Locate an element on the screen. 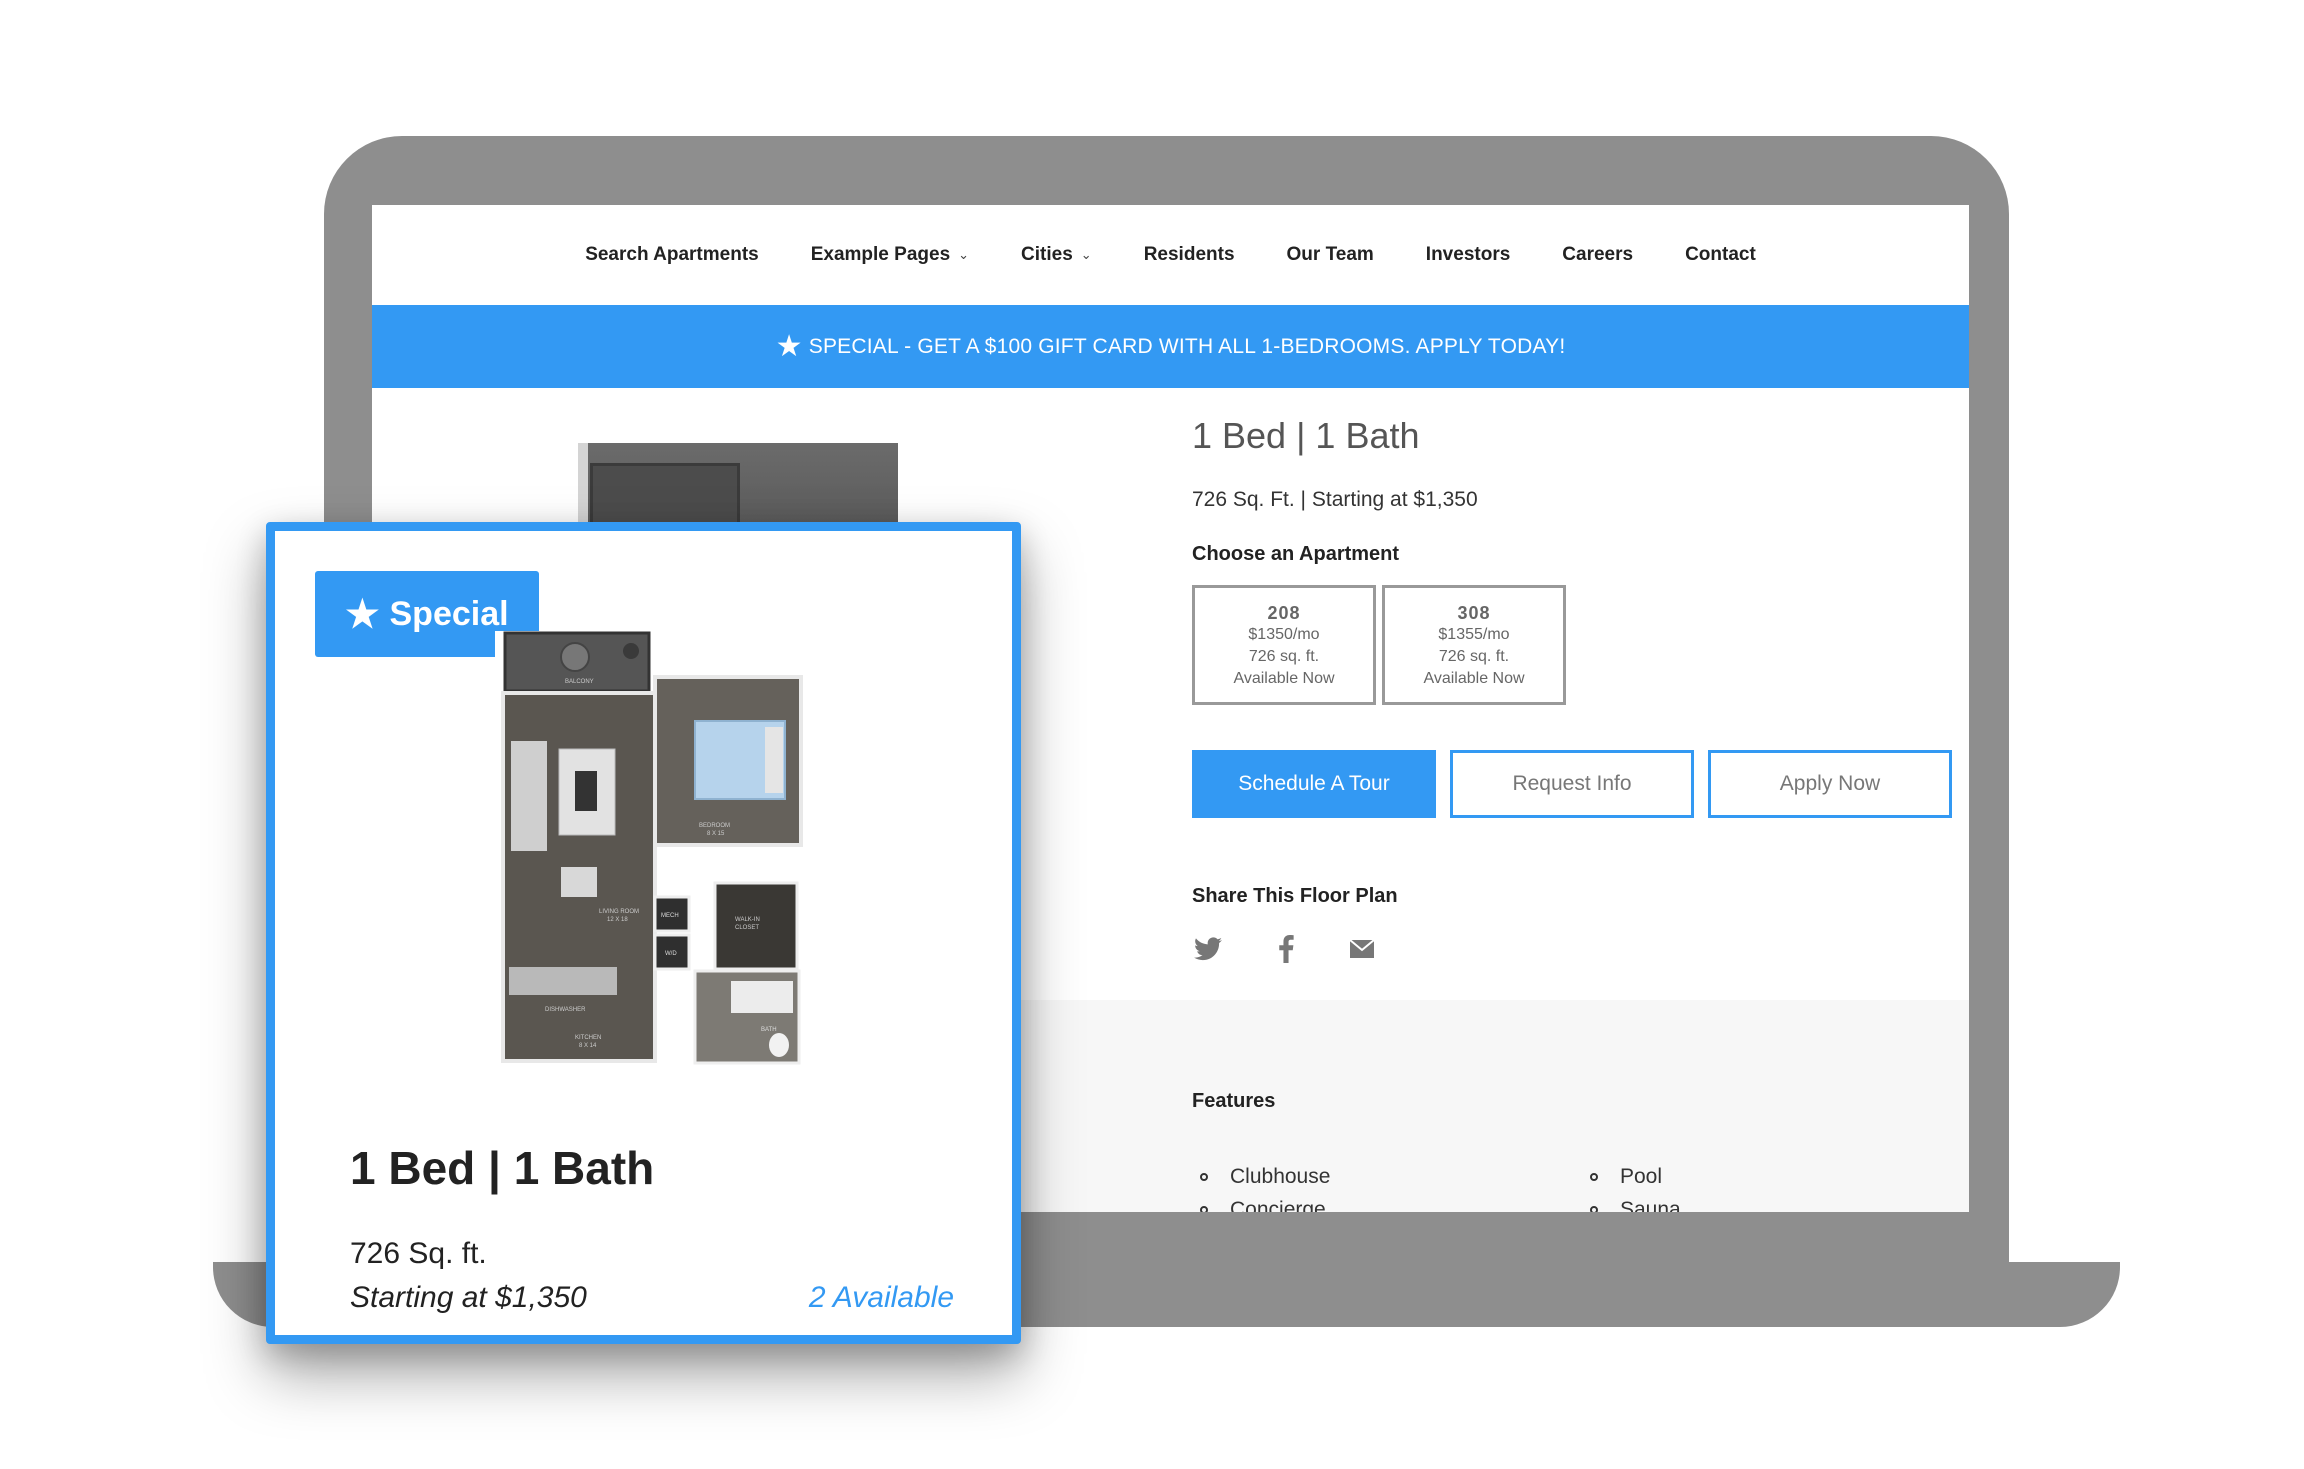  floorplan-wall is located at coordinates (583, 488).